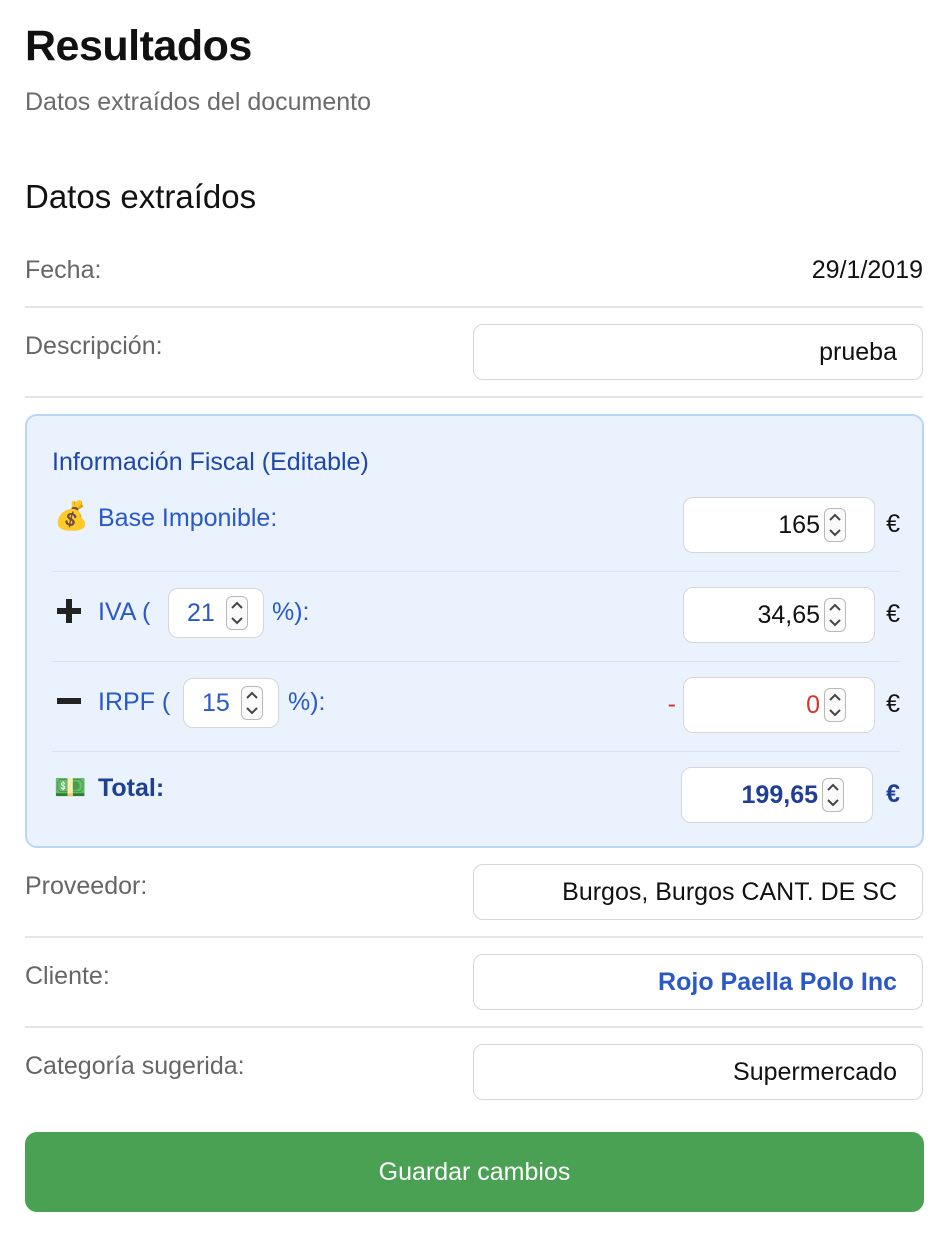  Describe the element at coordinates (69, 703) in the screenshot. I see `minus-icon` at that location.